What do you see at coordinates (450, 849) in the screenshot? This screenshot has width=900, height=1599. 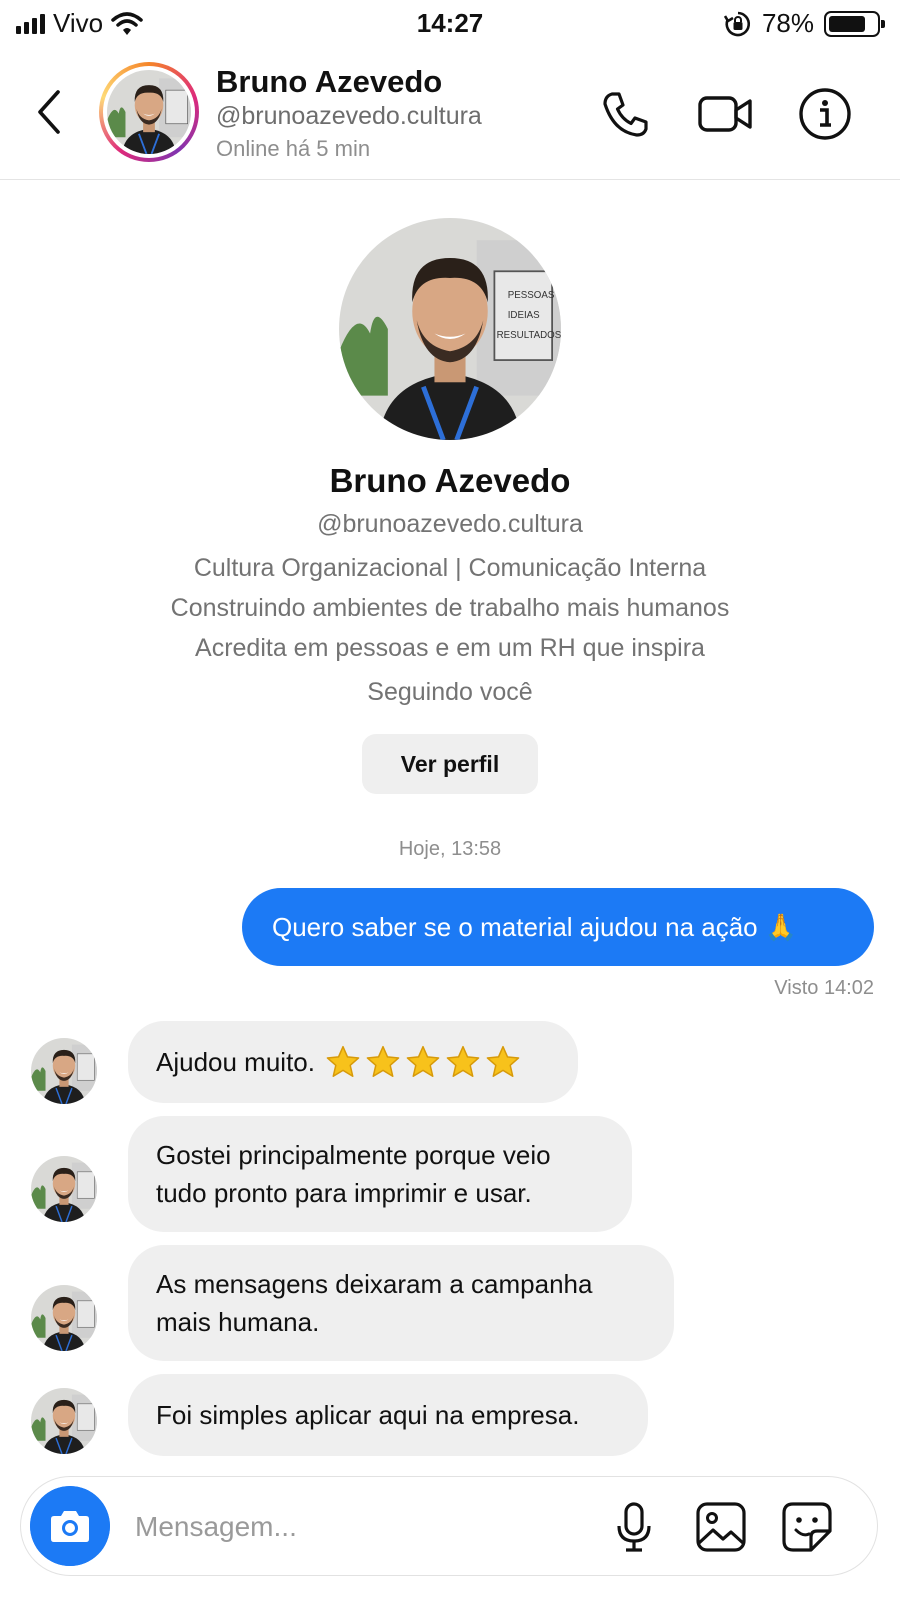 I see `chat-timestamp: Hoje, 13:58` at bounding box center [450, 849].